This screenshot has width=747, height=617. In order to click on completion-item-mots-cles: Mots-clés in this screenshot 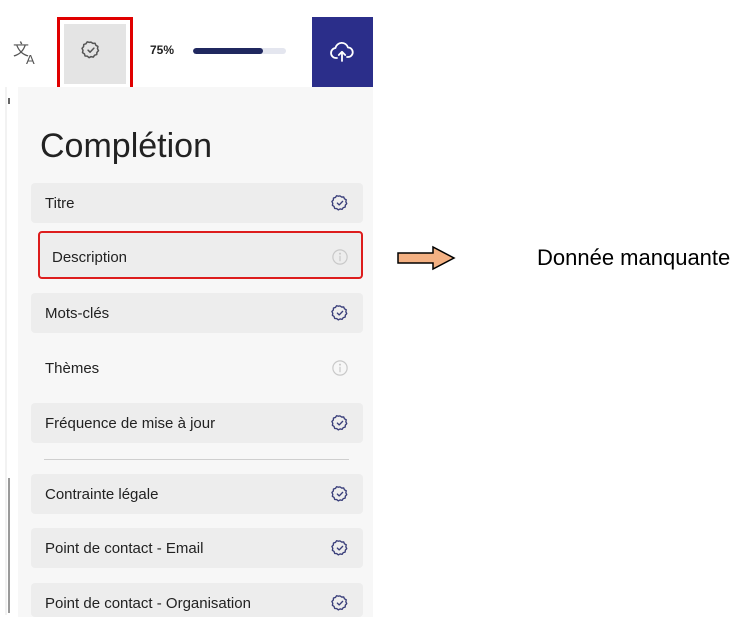, I will do `click(197, 313)`.